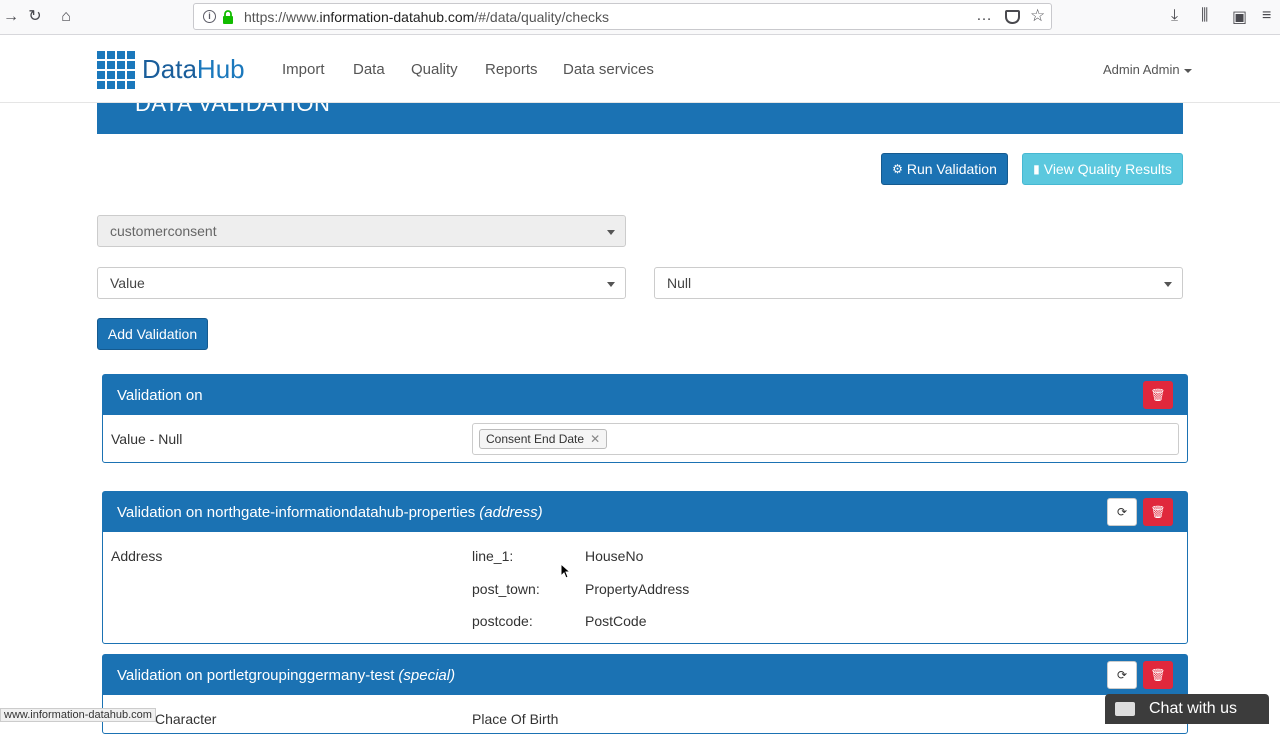 The image size is (1280, 735). I want to click on page-banner: DATA VALIDATION, so click(640, 118).